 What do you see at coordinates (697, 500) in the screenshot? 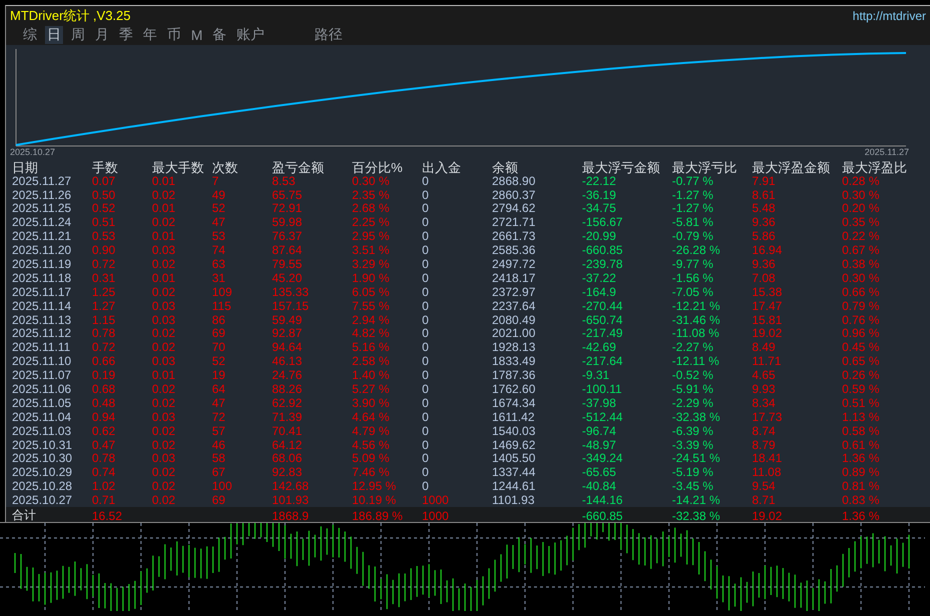
I see `table-cell-text: -14.21 %` at bounding box center [697, 500].